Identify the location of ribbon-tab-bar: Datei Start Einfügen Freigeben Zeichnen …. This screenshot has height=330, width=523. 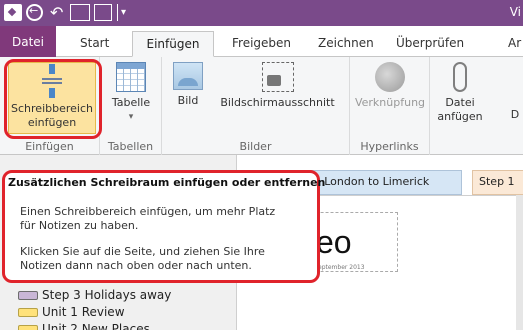
(261, 41).